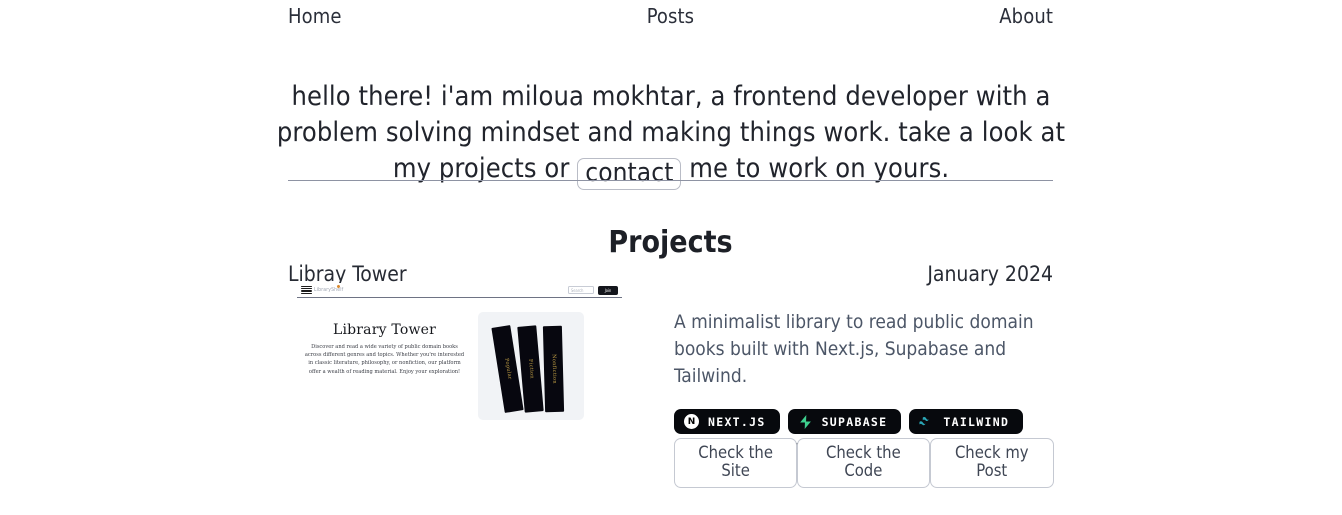  Describe the element at coordinates (315, 16) in the screenshot. I see `nav-item-home: Home` at that location.